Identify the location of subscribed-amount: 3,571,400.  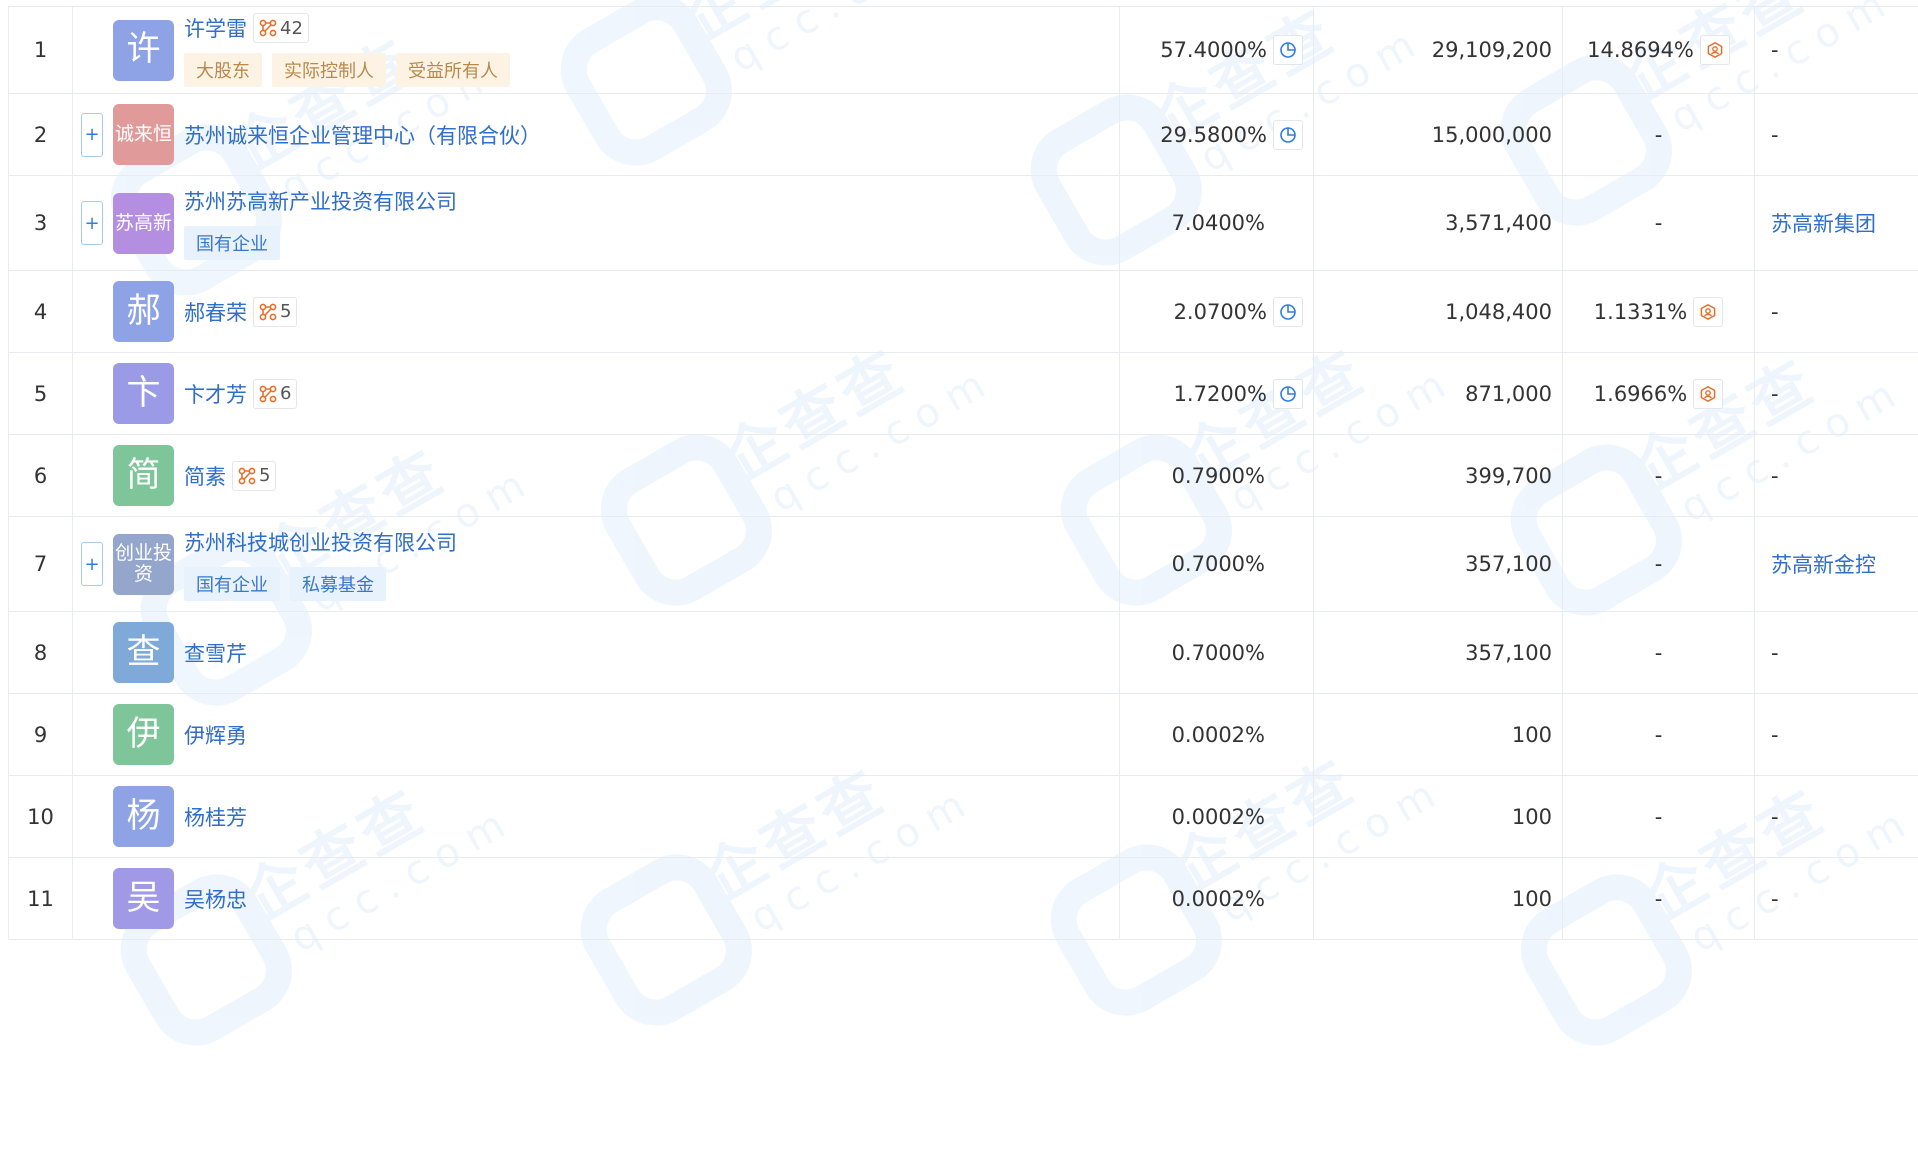
(1438, 223).